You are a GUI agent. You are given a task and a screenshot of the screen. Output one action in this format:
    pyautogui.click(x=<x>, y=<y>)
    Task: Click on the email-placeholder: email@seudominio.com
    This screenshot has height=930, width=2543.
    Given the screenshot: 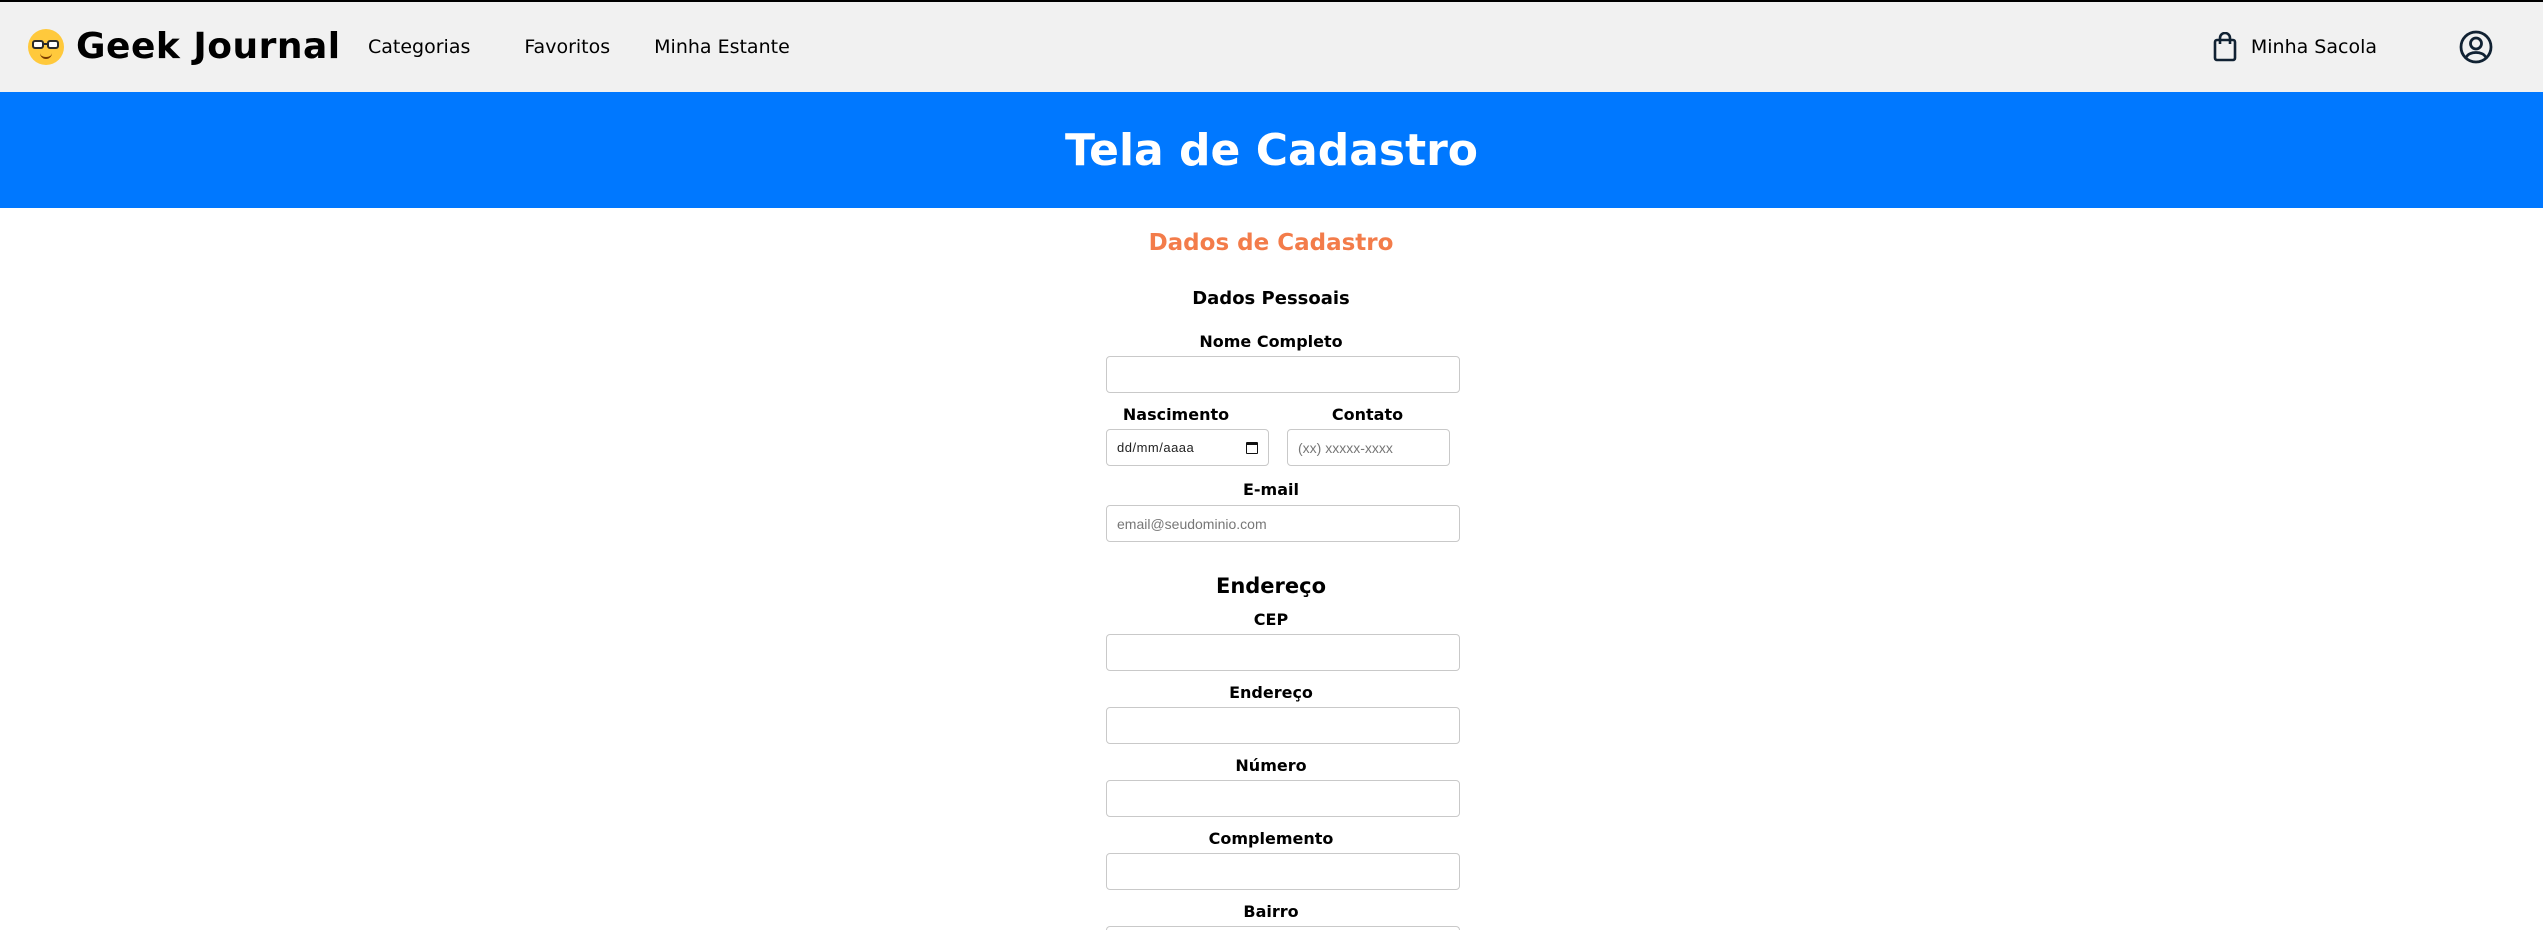 What is the action you would take?
    pyautogui.click(x=1192, y=523)
    